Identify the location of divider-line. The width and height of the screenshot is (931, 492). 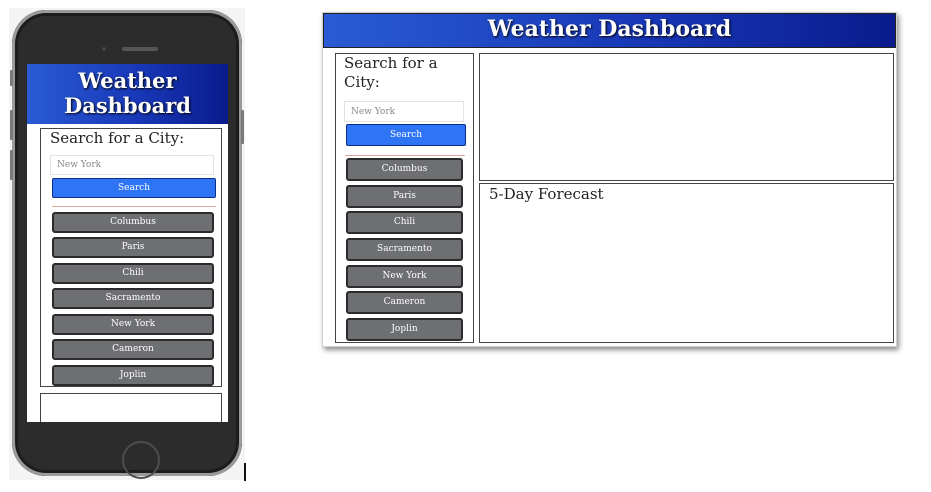
(245, 472).